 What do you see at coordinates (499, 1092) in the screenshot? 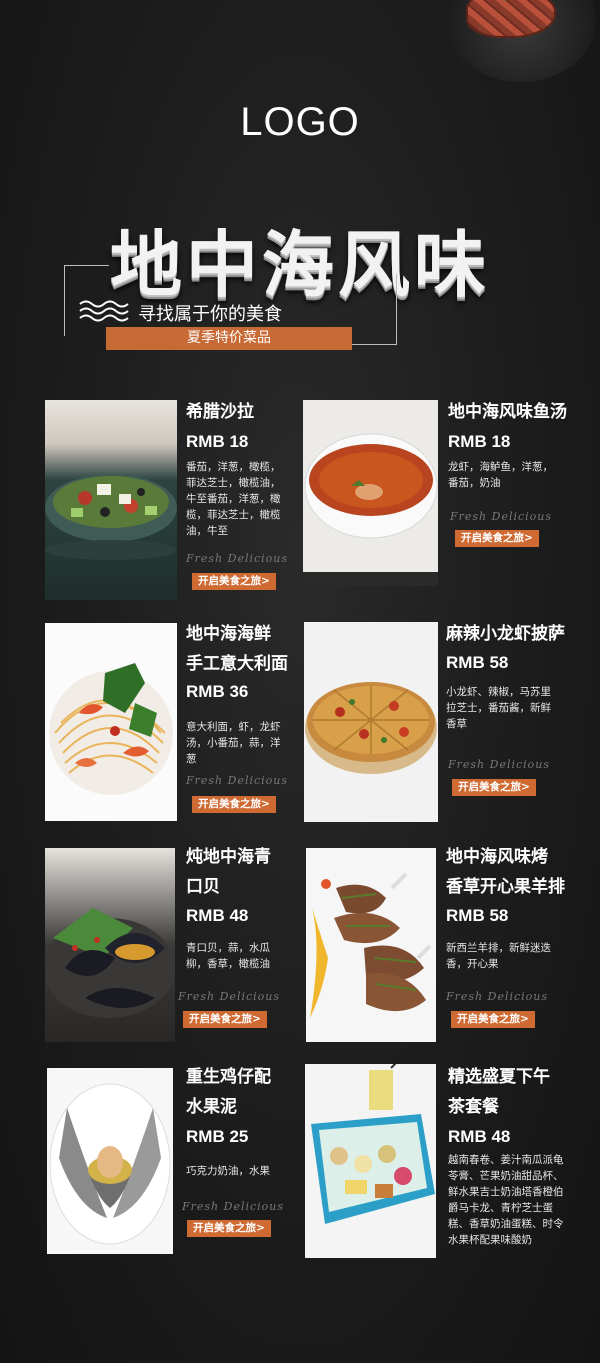
I see `dish-name: 精选盛夏下午 茶套餐` at bounding box center [499, 1092].